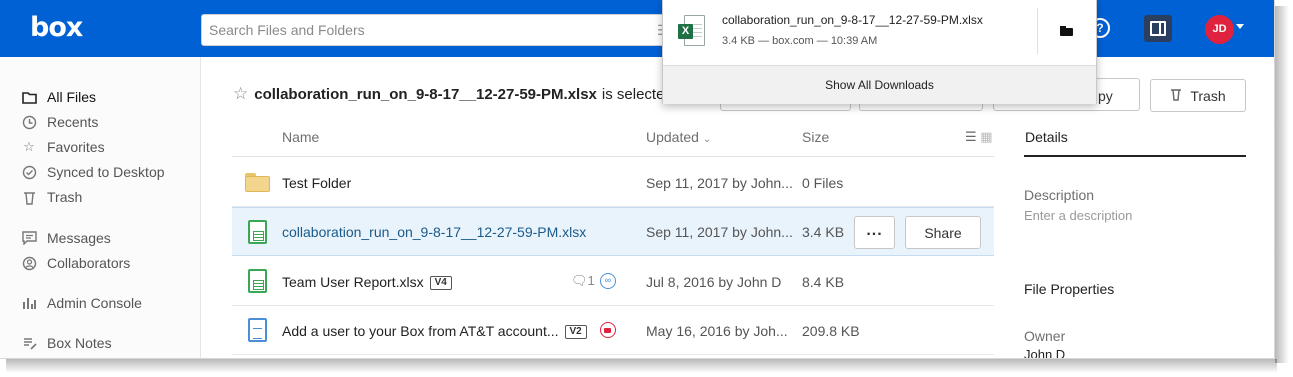  Describe the element at coordinates (29, 122) in the screenshot. I see `clock-icon` at that location.